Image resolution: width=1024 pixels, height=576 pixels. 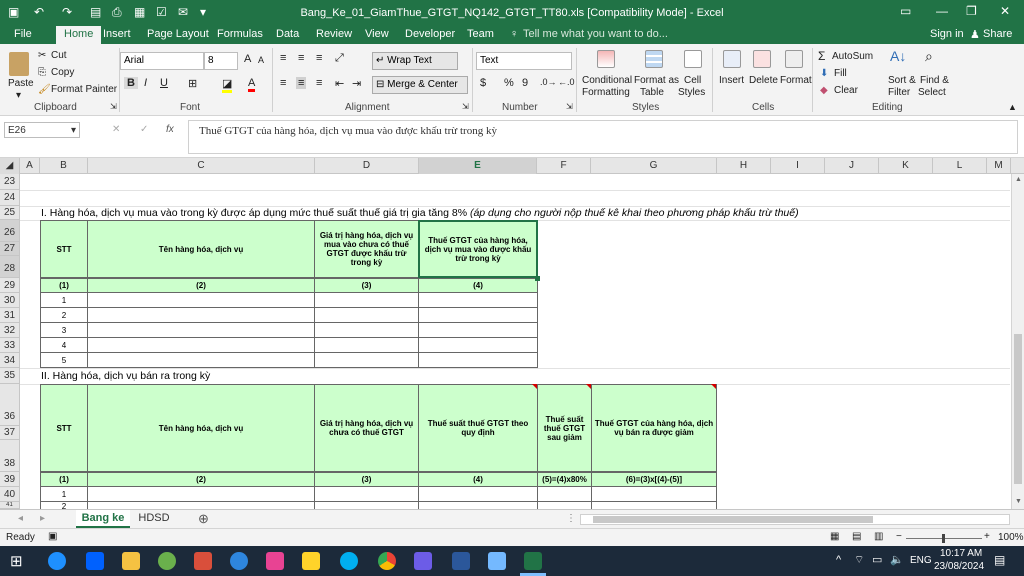 I want to click on notified-app-icon, so click(x=275, y=561).